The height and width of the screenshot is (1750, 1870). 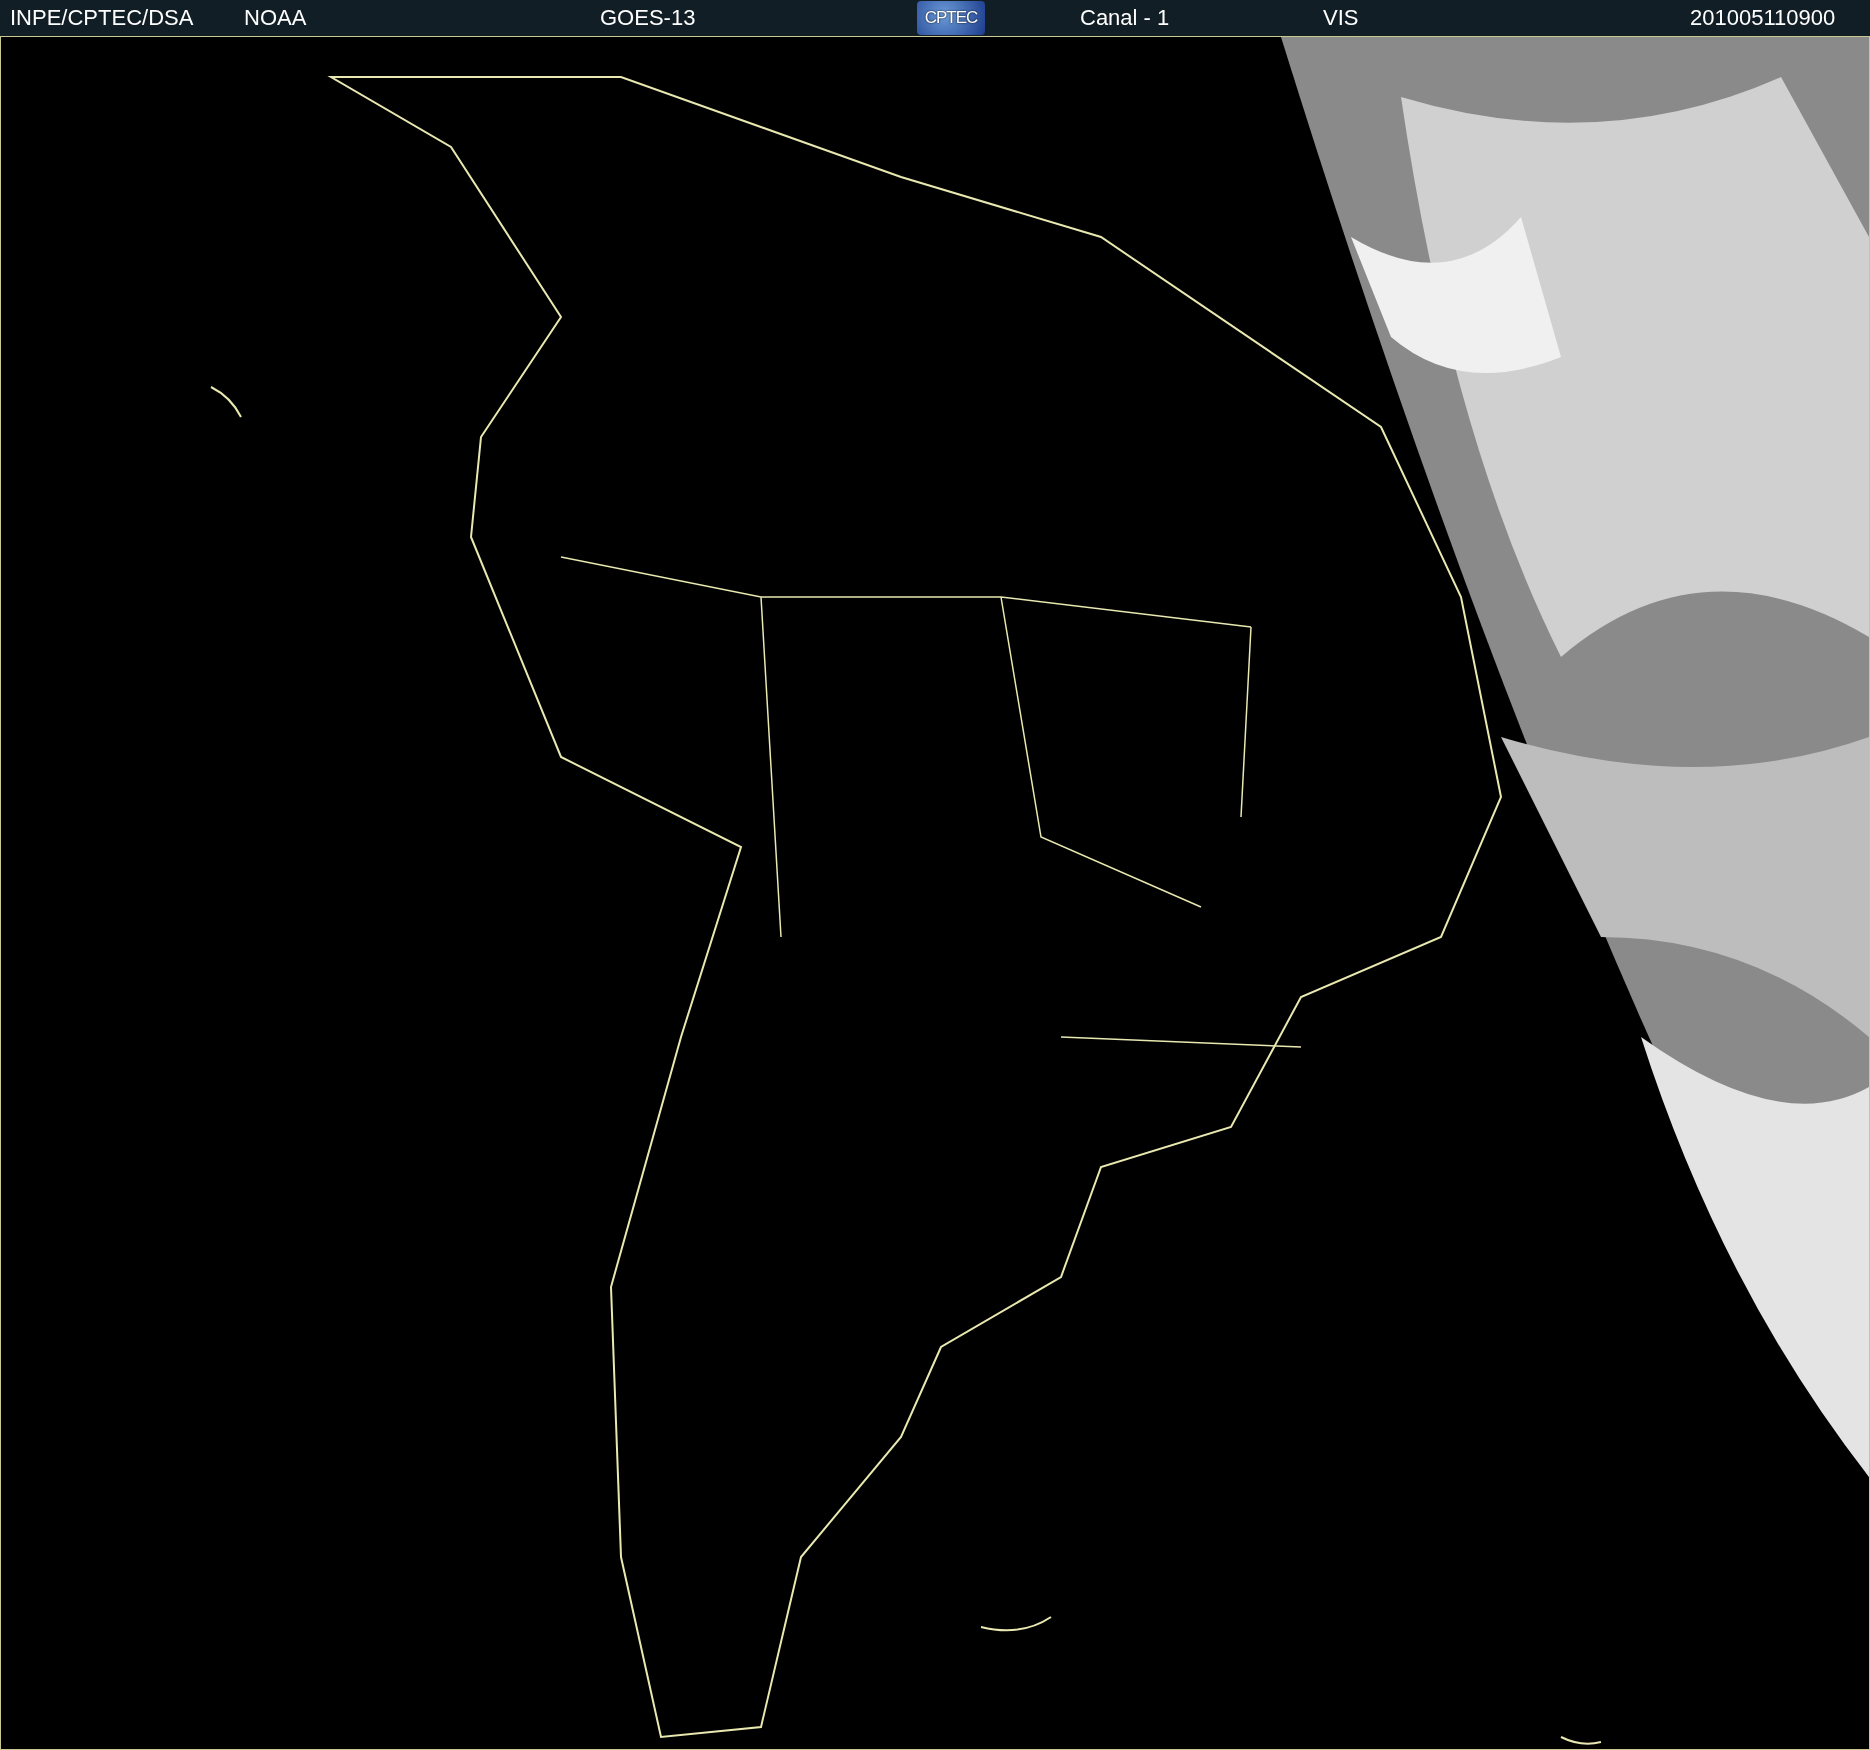 What do you see at coordinates (1125, 18) in the screenshot?
I see `header-label: Canal - 1` at bounding box center [1125, 18].